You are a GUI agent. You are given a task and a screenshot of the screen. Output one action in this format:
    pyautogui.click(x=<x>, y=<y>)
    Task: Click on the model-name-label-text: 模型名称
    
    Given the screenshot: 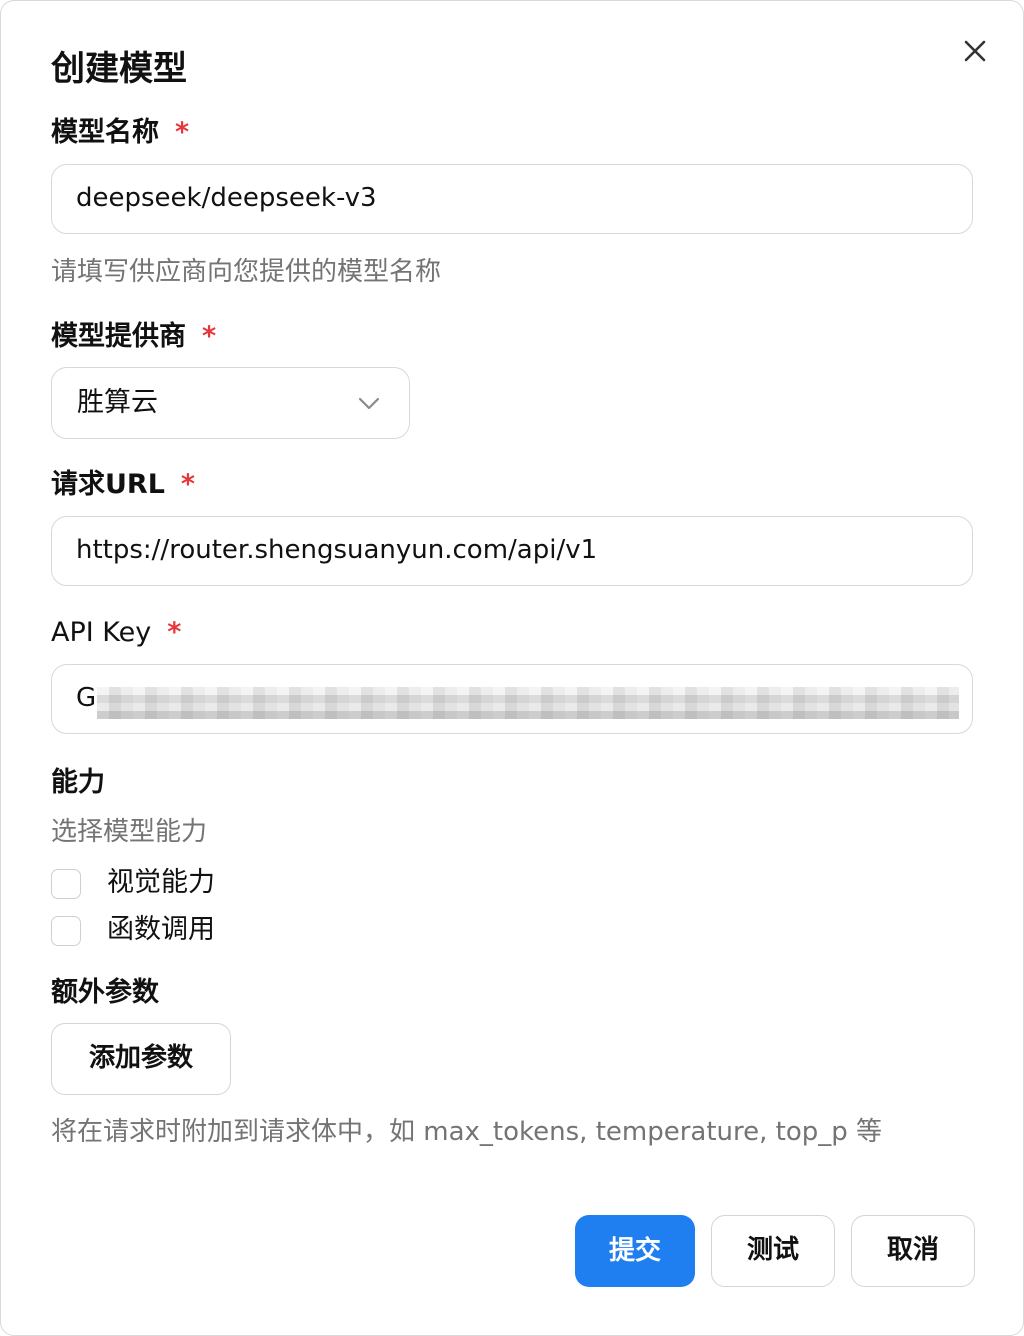 What is the action you would take?
    pyautogui.click(x=105, y=132)
    